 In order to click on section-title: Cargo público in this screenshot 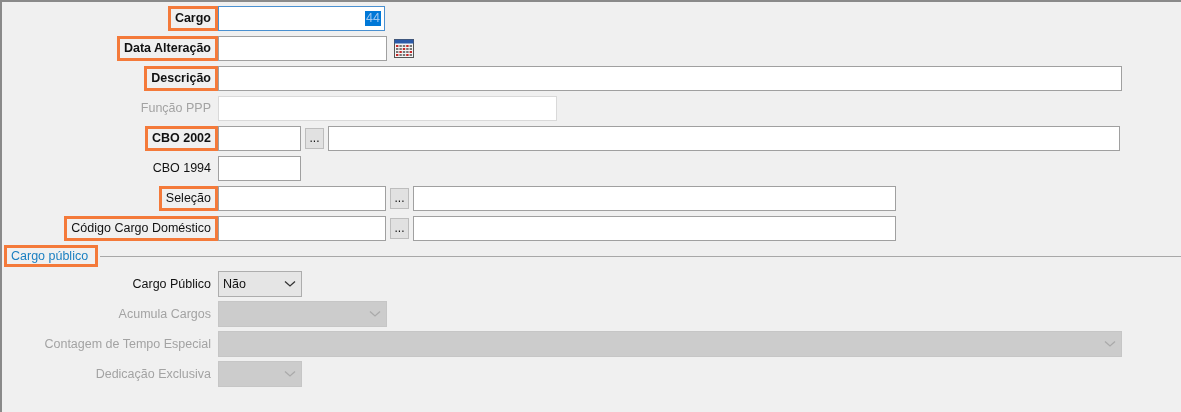, I will do `click(51, 256)`.